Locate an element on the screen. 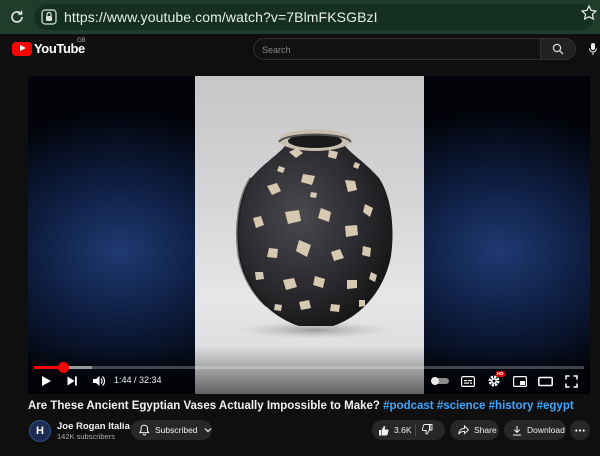  share-button: Share is located at coordinates (474, 430).